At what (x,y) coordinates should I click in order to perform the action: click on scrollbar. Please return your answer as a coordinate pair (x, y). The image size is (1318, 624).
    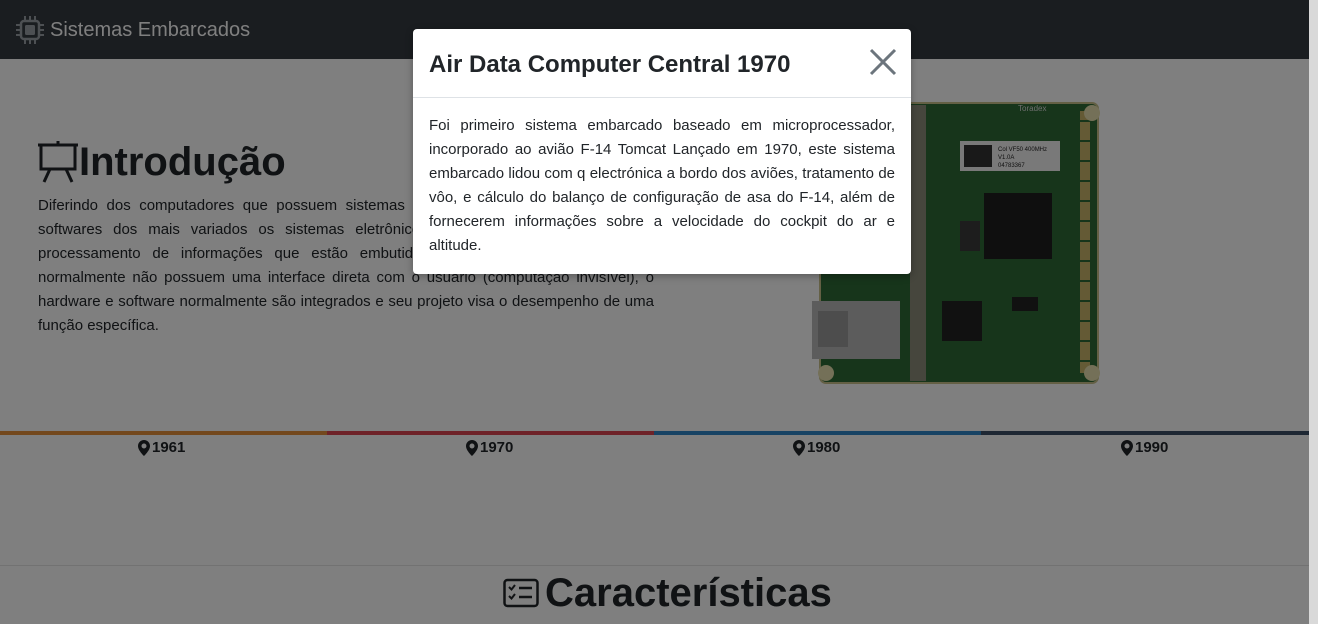
    Looking at the image, I should click on (1313, 312).